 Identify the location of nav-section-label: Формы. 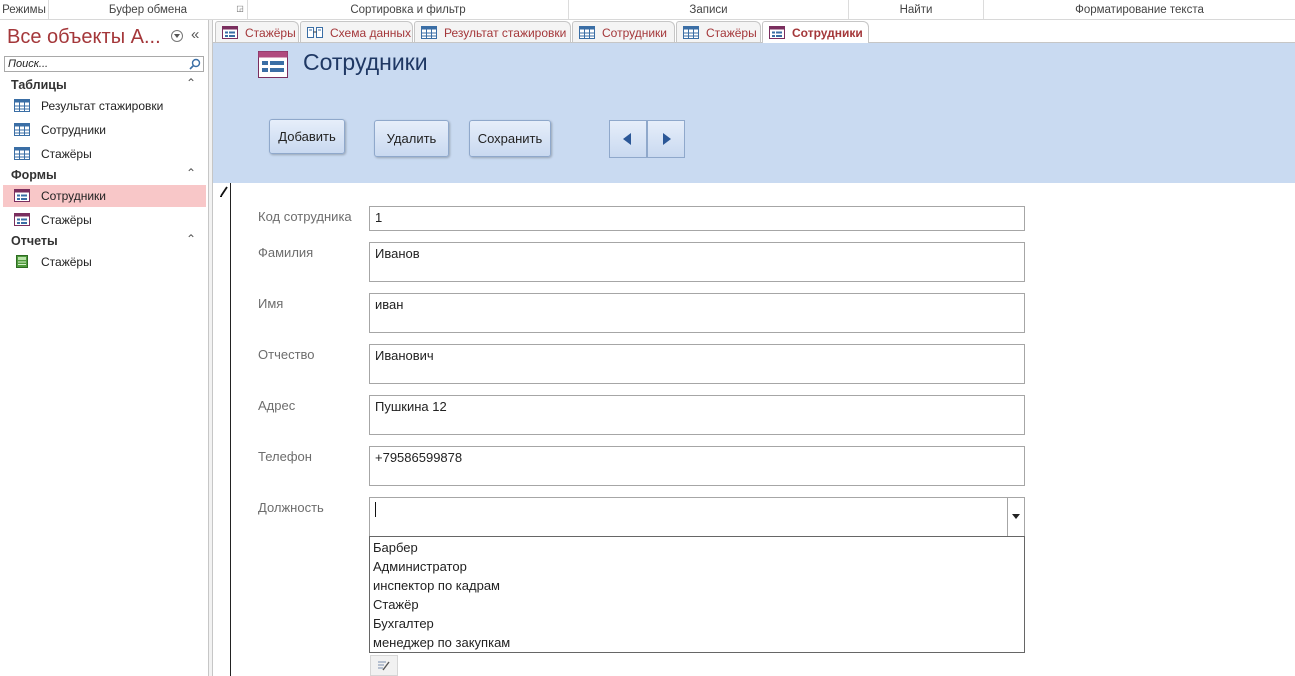
(34, 175).